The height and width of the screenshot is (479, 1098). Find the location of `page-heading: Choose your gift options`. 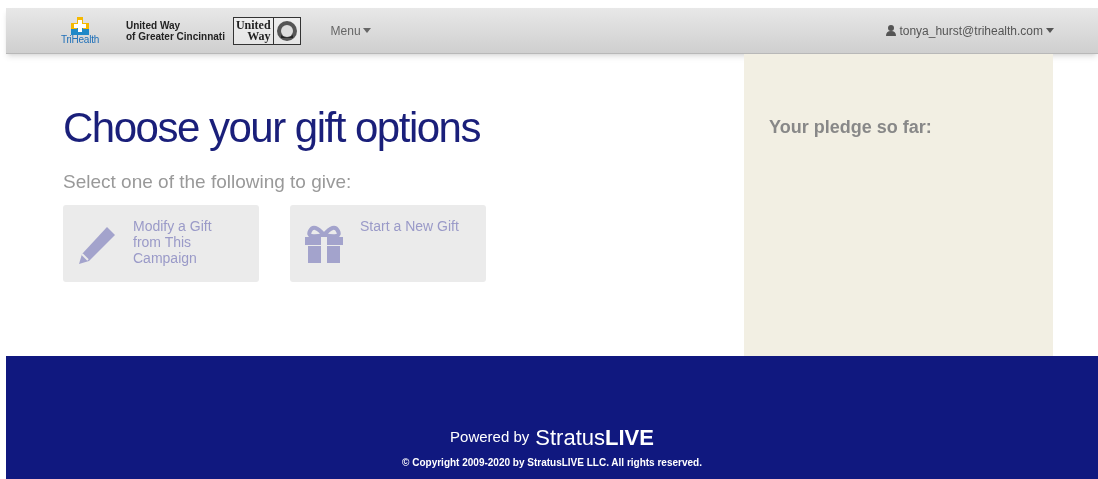

page-heading: Choose your gift options is located at coordinates (272, 128).